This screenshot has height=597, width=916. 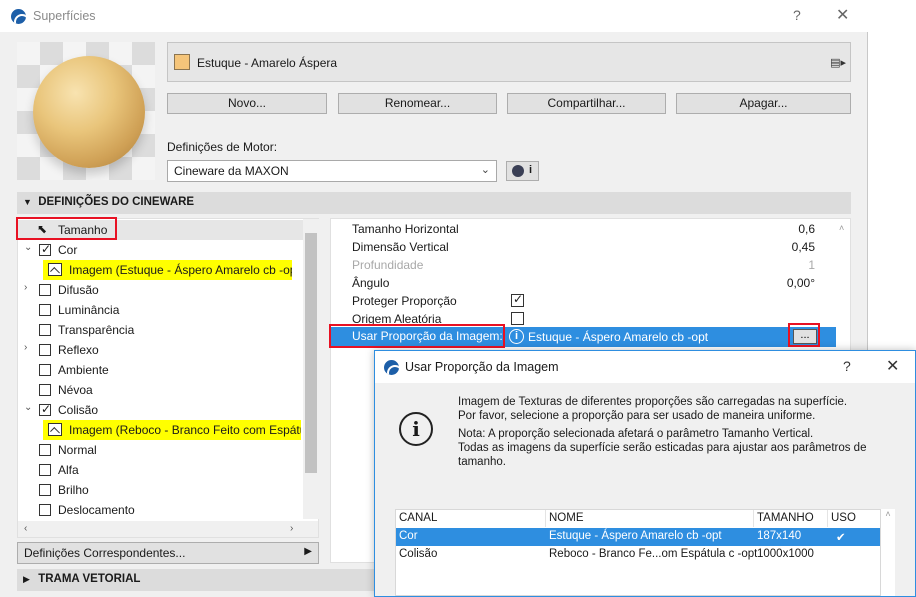 What do you see at coordinates (584, 283) in the screenshot?
I see `param-row-angle: Ângulo 0,00°` at bounding box center [584, 283].